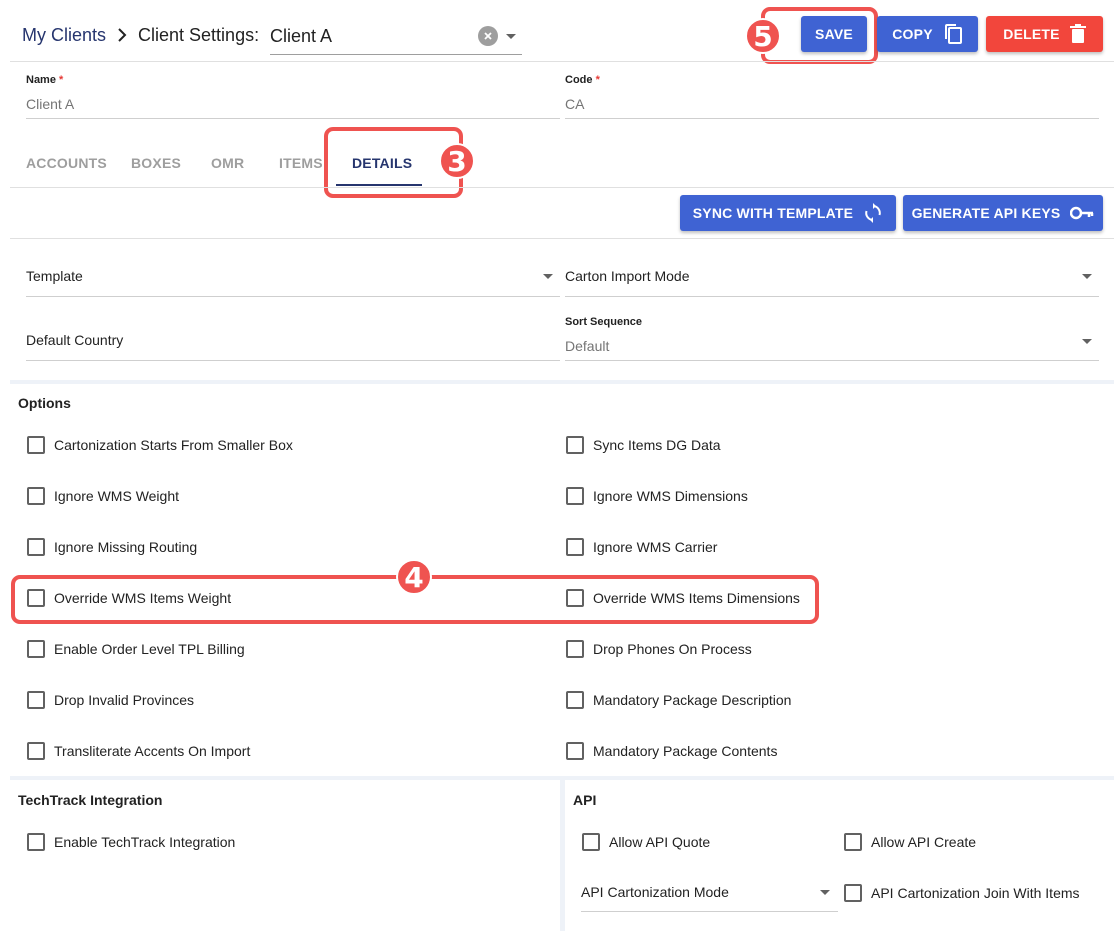 The image size is (1114, 931). Describe the element at coordinates (90, 800) in the screenshot. I see `techtrack-title: TechTrack Integration` at that location.